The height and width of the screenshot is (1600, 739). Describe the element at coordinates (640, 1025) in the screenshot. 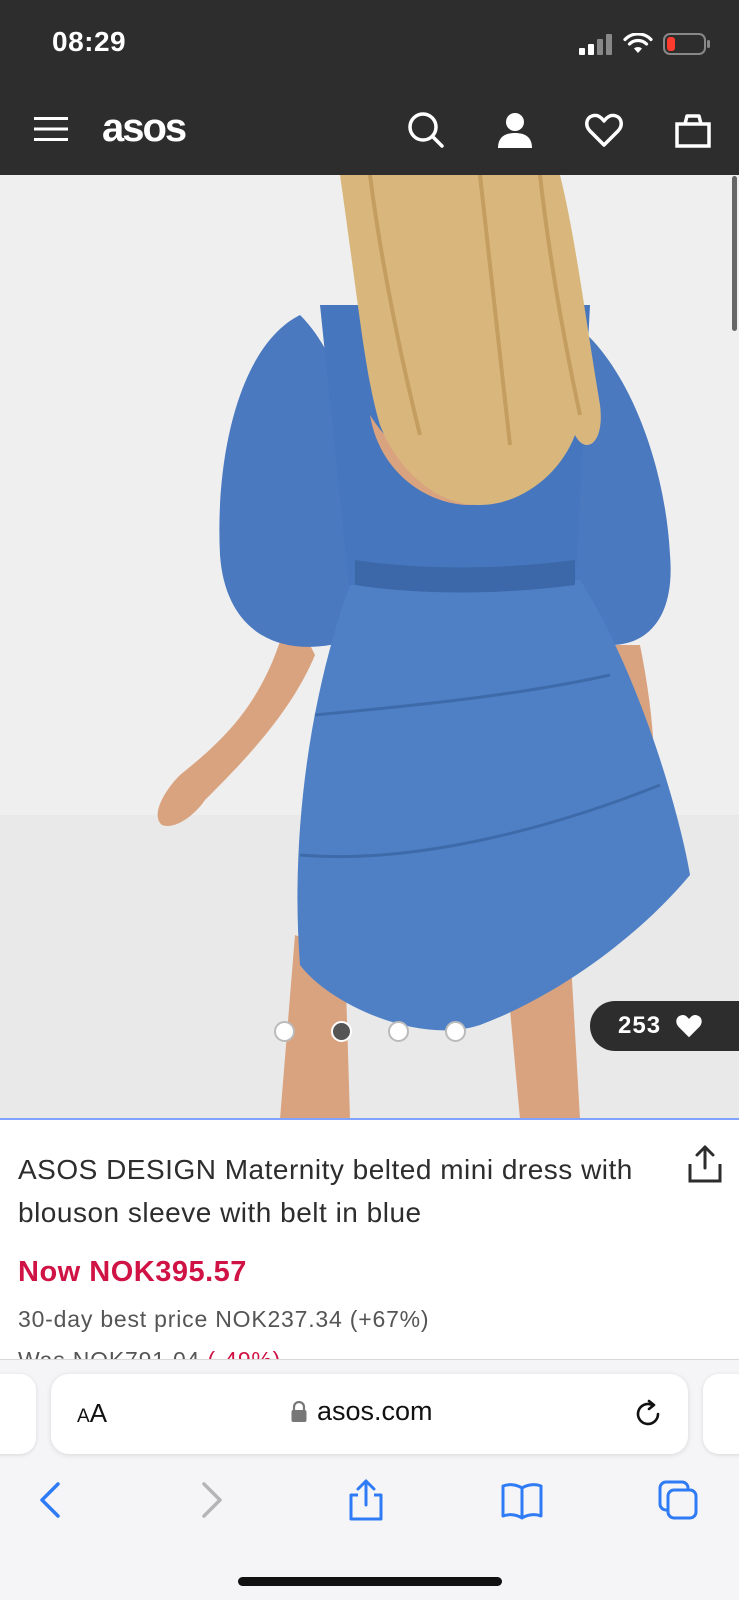

I see `save-count: 253` at that location.